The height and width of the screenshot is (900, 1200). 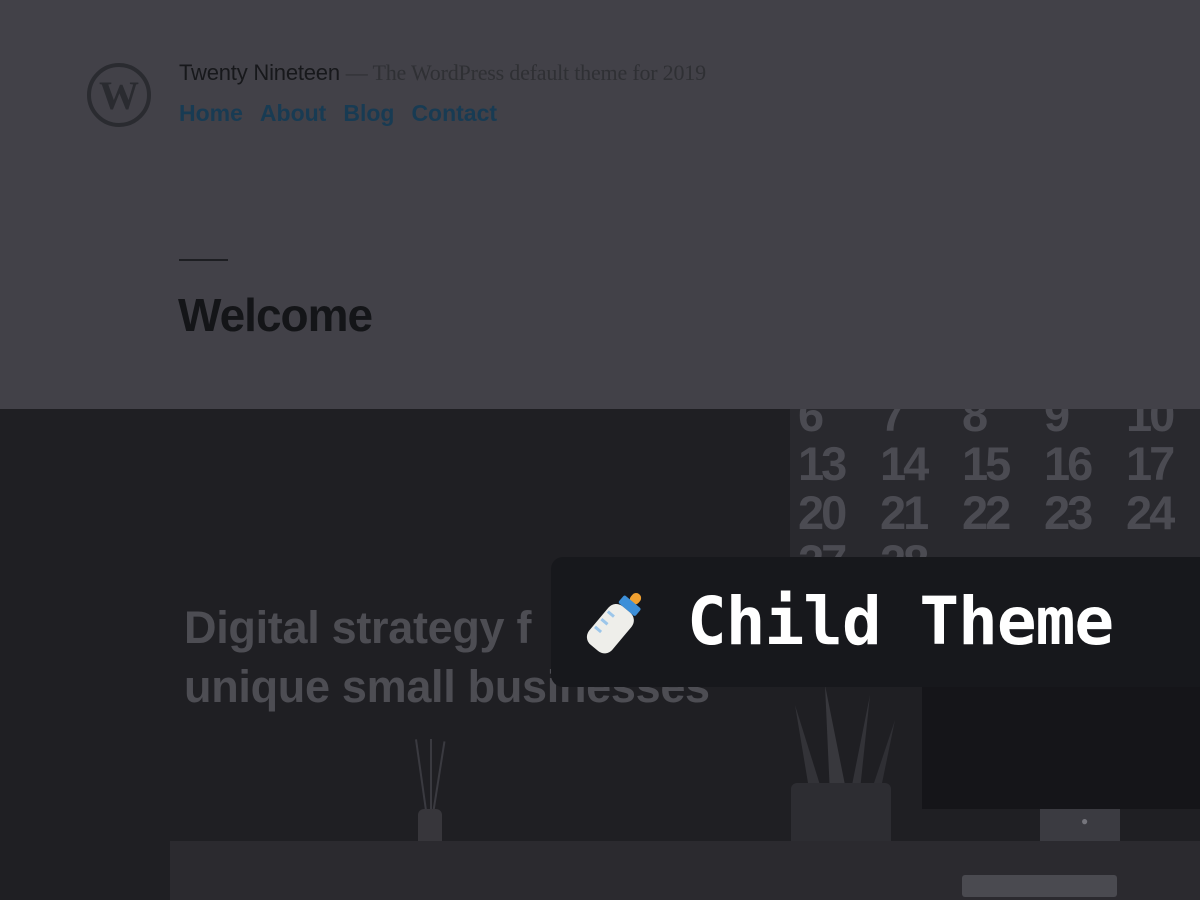 What do you see at coordinates (1061, 739) in the screenshot?
I see `monitor-image` at bounding box center [1061, 739].